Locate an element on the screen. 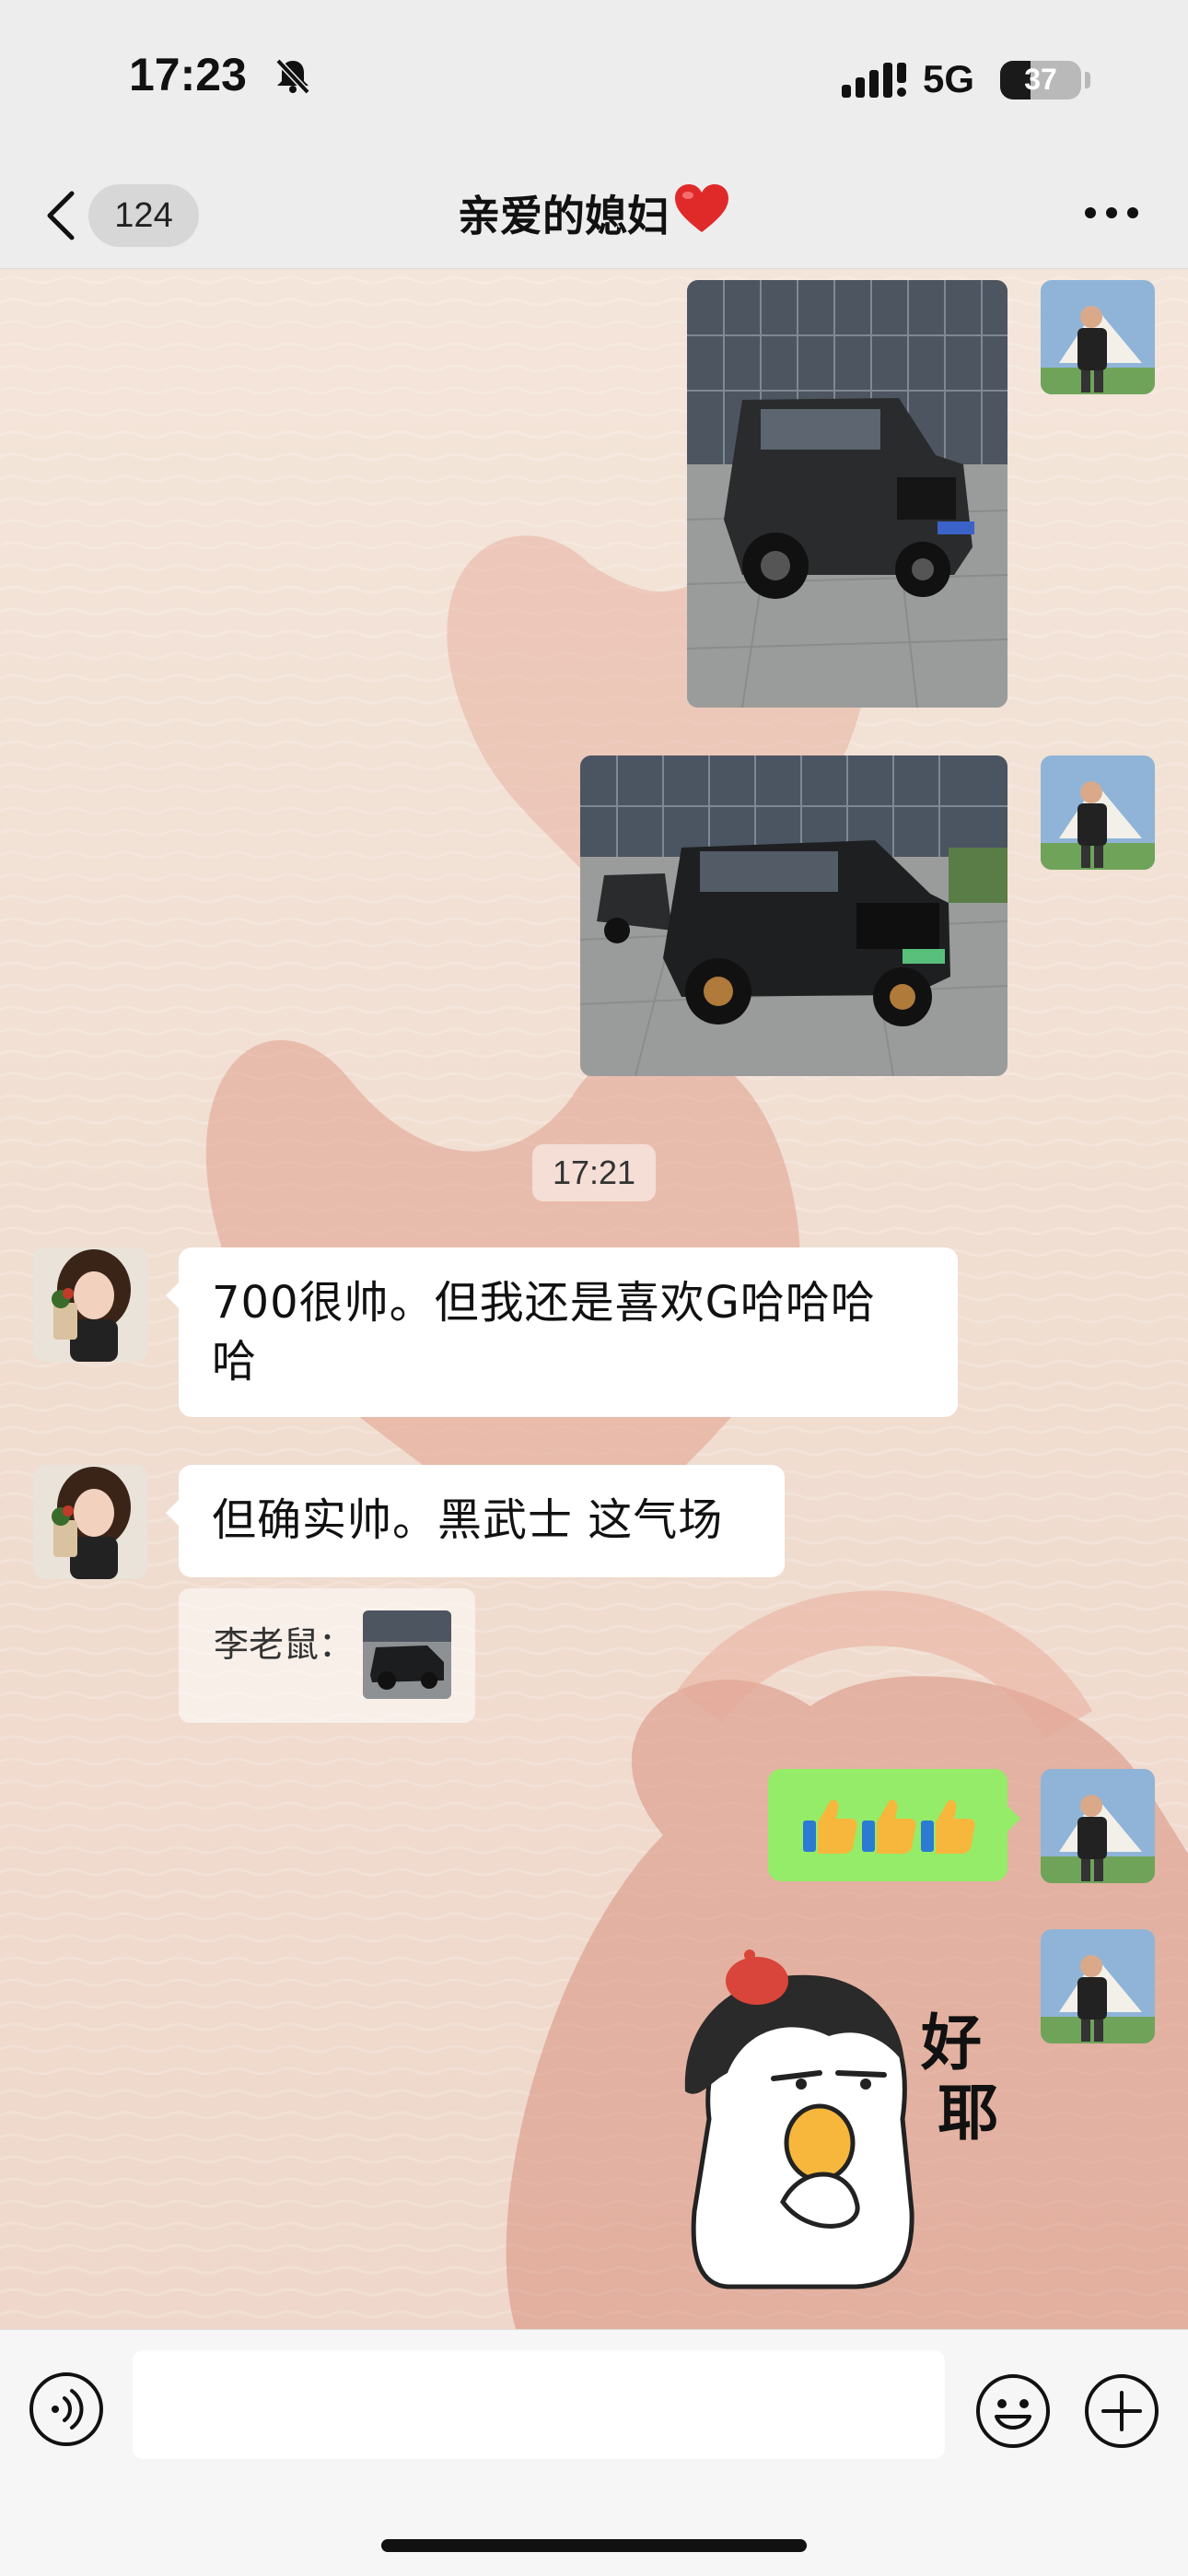 This screenshot has width=1188, height=2576. car-photo-g-class is located at coordinates (847, 494).